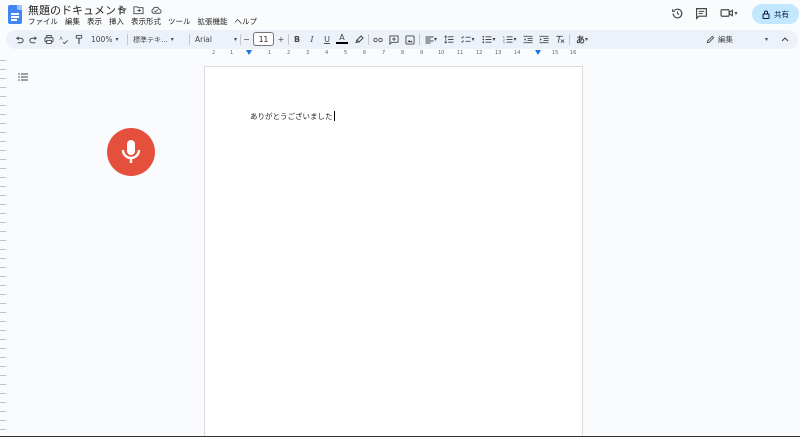 The width and height of the screenshot is (800, 437). What do you see at coordinates (33, 39) in the screenshot?
I see `redo-button` at bounding box center [33, 39].